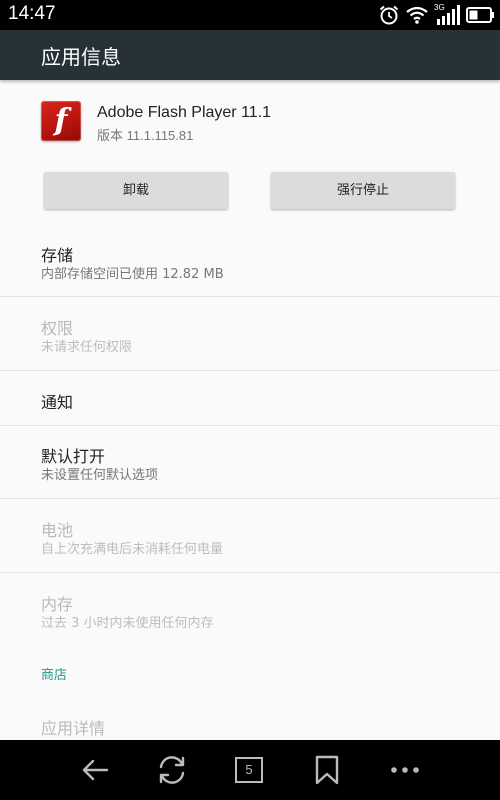 The width and height of the screenshot is (500, 800). I want to click on signal-indicator: 3G, so click(447, 15).